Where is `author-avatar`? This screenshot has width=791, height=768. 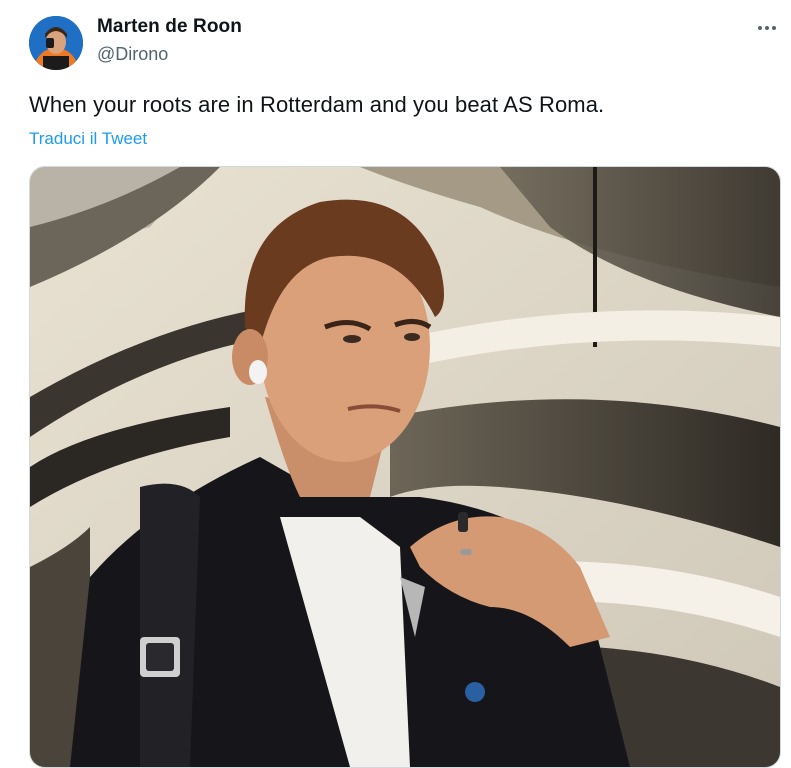
author-avatar is located at coordinates (56, 43).